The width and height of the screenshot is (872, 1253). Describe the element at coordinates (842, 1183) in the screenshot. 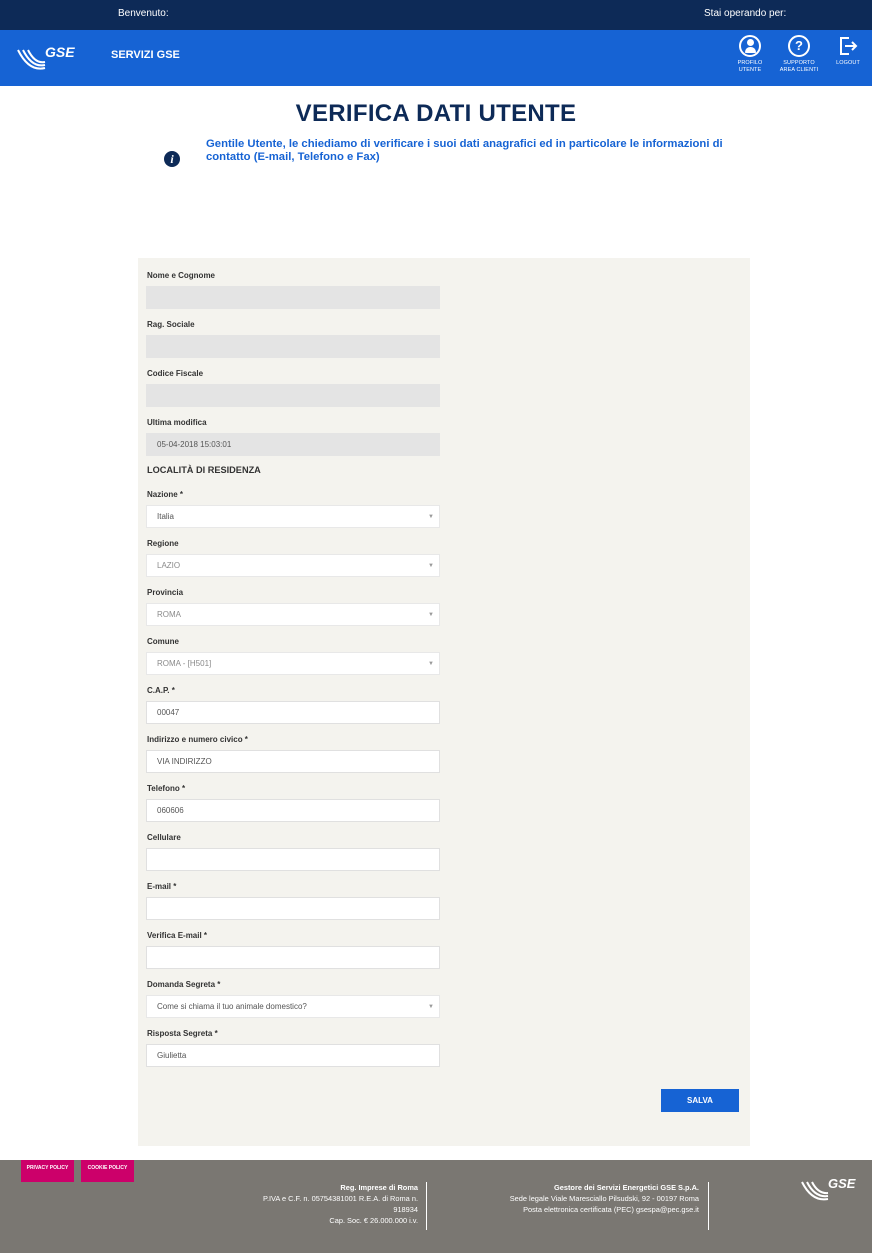

I see `footer-logo-text: GSE` at that location.